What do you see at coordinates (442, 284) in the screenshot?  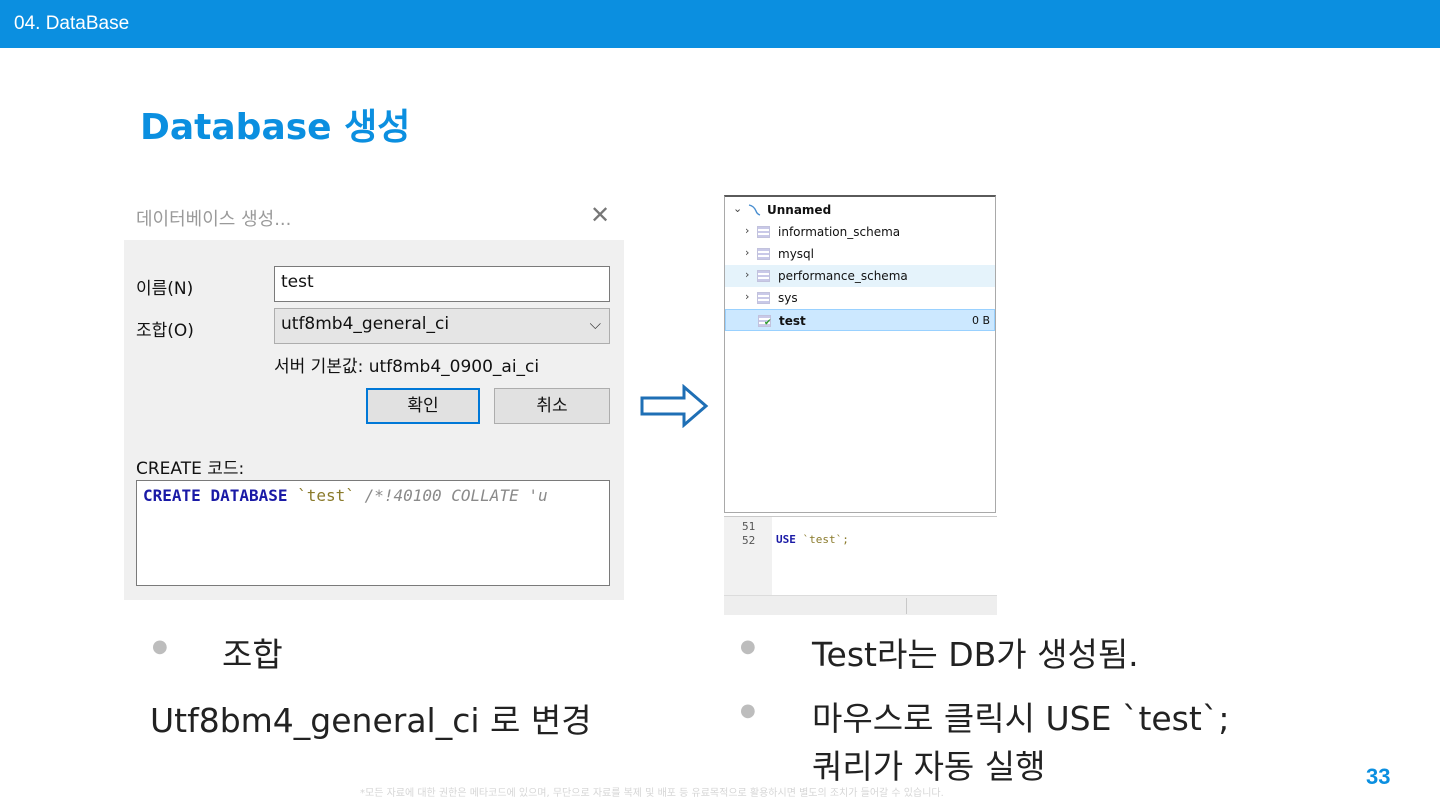 I see `name-input: test` at bounding box center [442, 284].